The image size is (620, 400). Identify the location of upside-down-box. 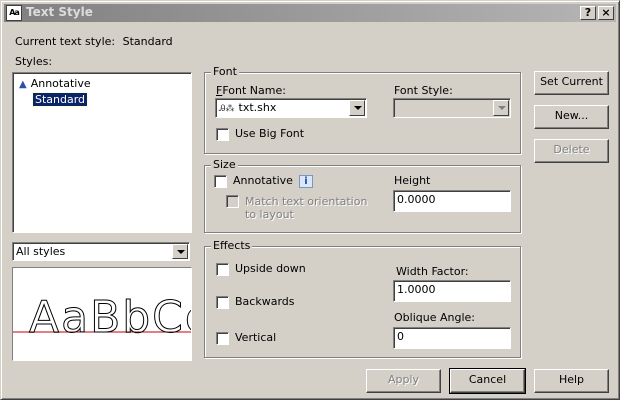
(222, 269).